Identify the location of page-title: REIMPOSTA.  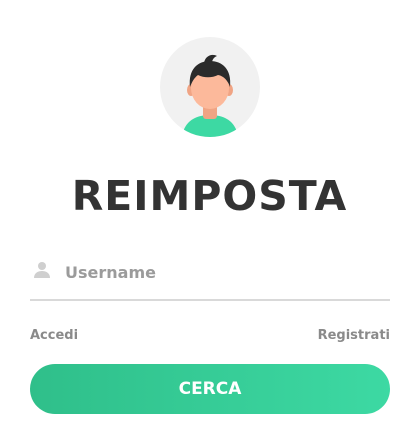
(209, 196).